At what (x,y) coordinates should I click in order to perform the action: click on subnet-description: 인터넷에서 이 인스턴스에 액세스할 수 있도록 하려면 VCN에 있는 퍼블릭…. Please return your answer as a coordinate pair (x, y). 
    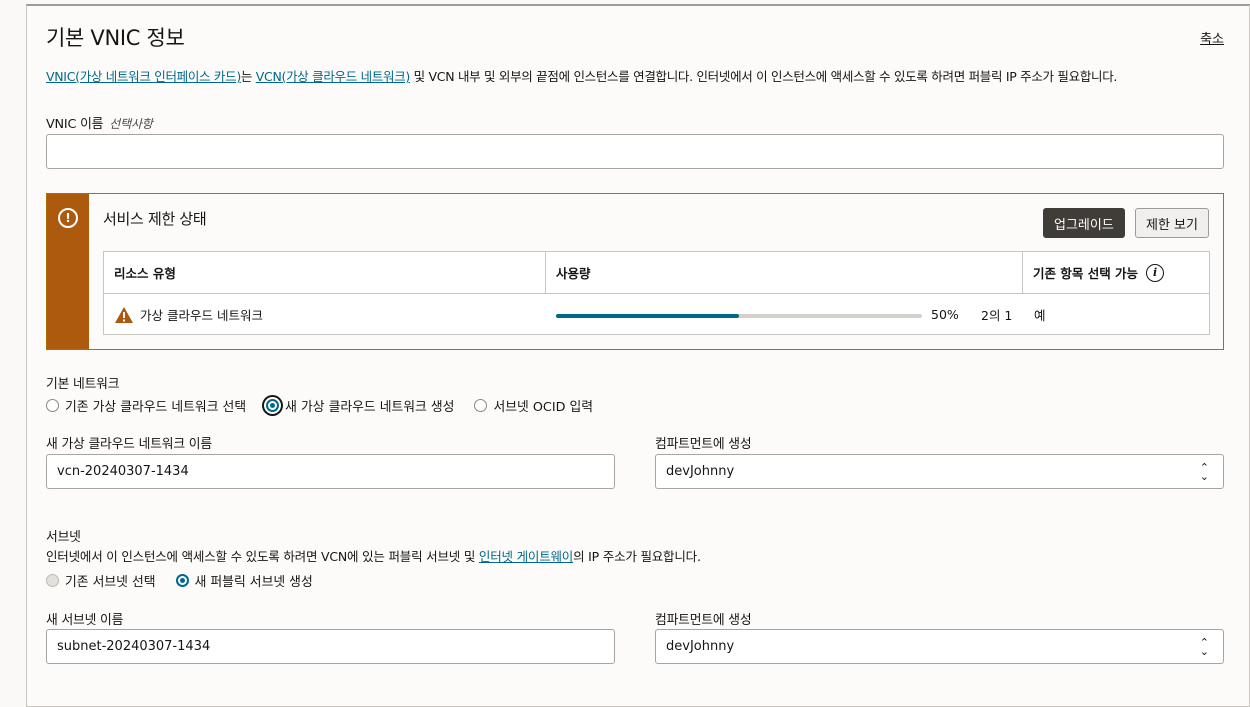
    Looking at the image, I should click on (373, 556).